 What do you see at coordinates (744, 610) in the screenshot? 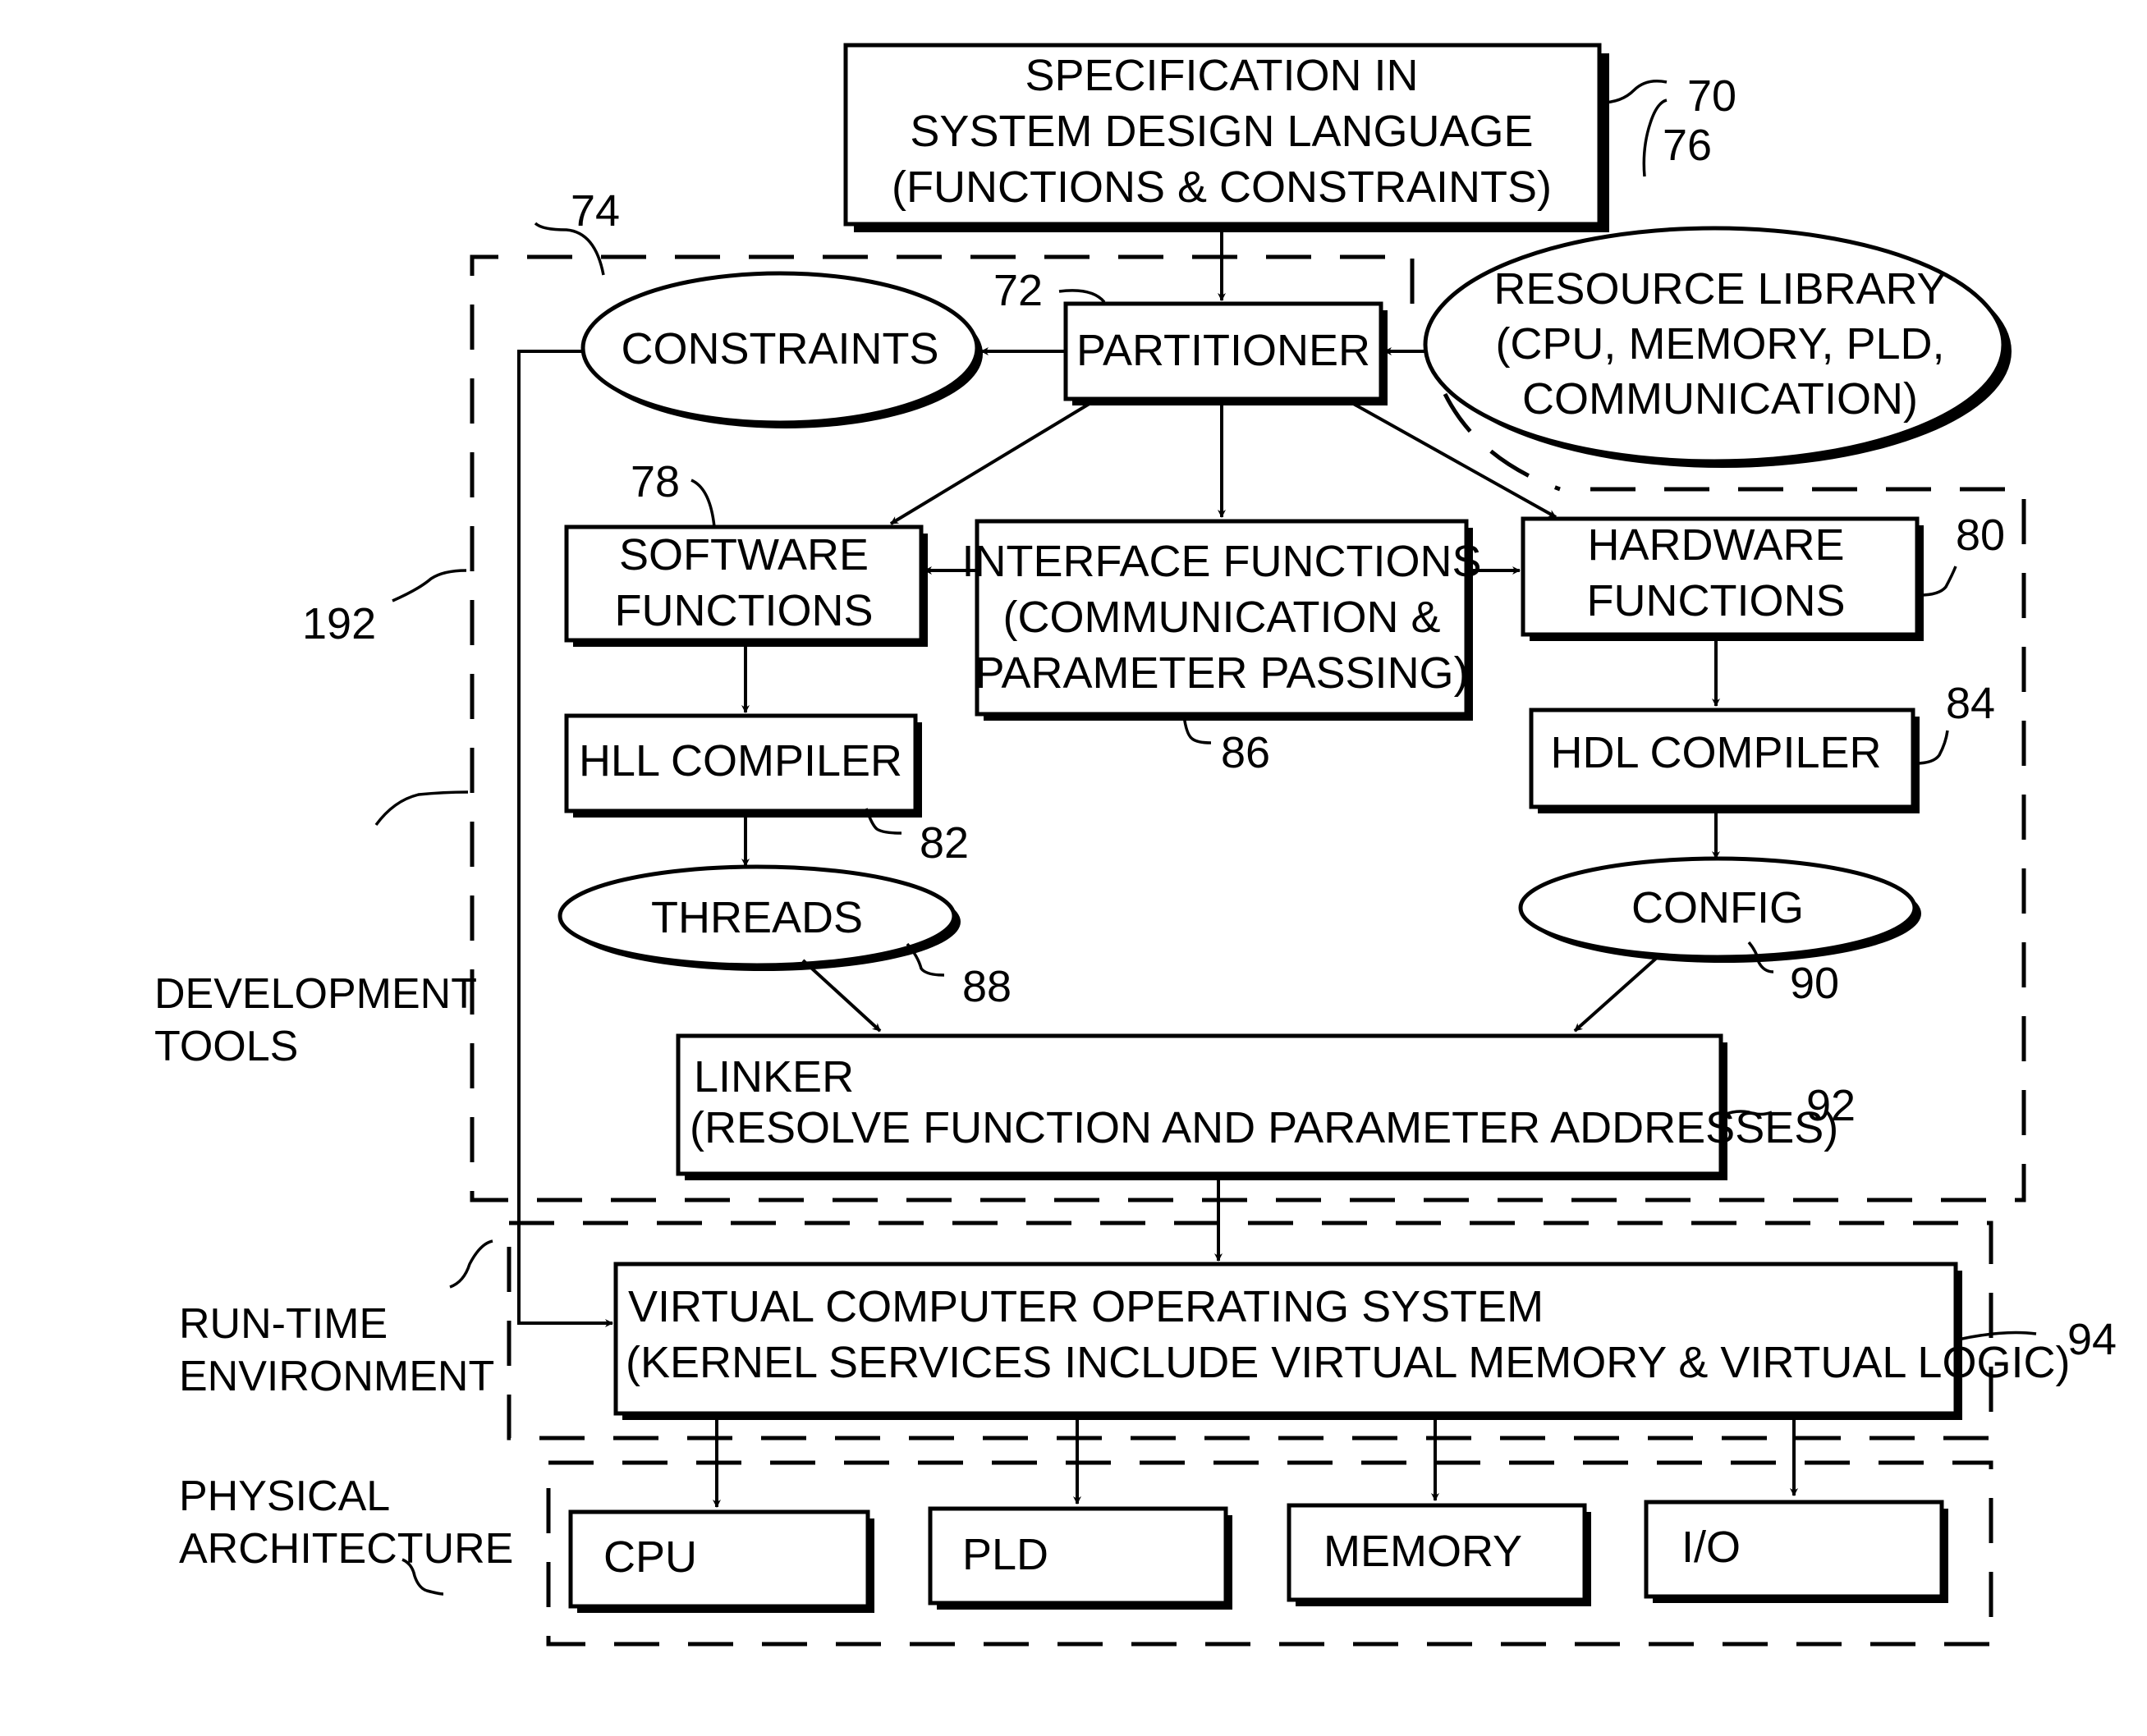
I see `software-functions-line-2: FUNCTIONS` at bounding box center [744, 610].